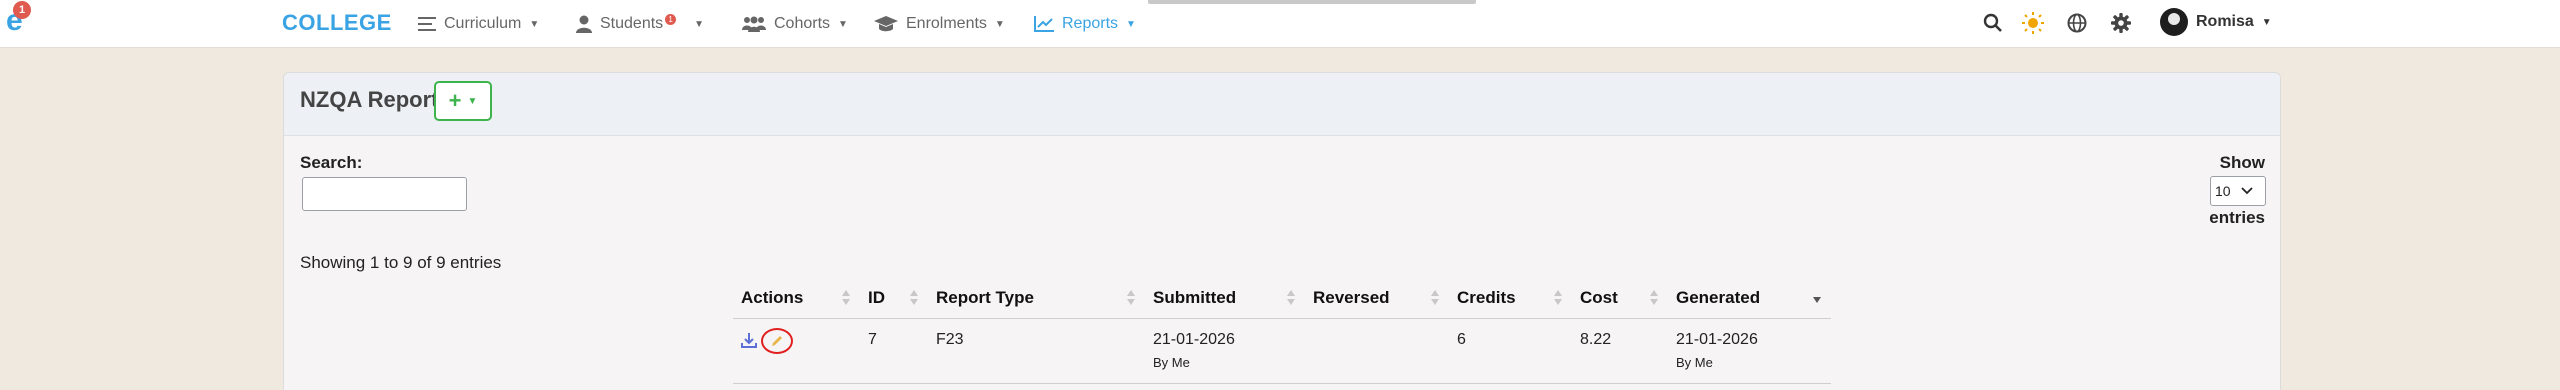 Image resolution: width=2560 pixels, height=390 pixels. I want to click on add-report-button: + ▼, so click(463, 101).